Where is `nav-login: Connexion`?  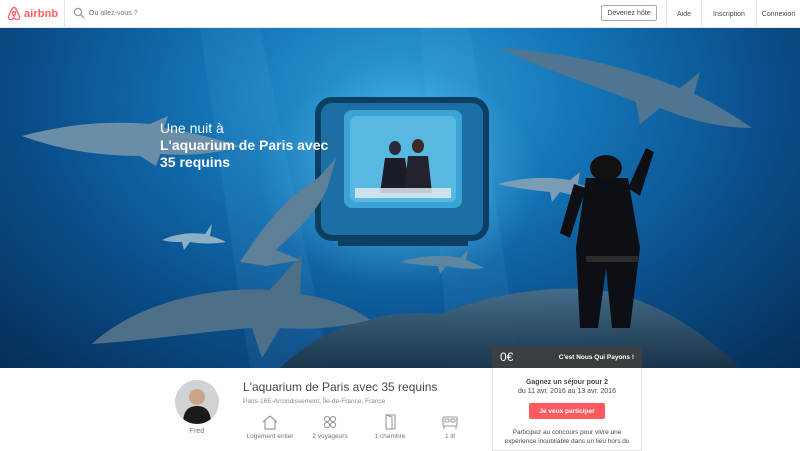 nav-login: Connexion is located at coordinates (778, 14).